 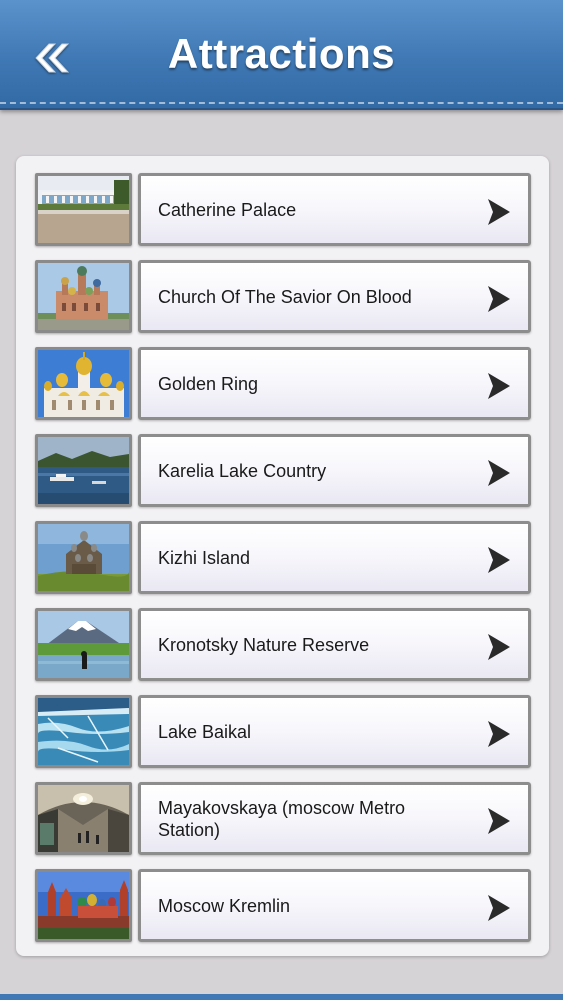 I want to click on list-item: Catherine Palace, so click(x=283, y=209).